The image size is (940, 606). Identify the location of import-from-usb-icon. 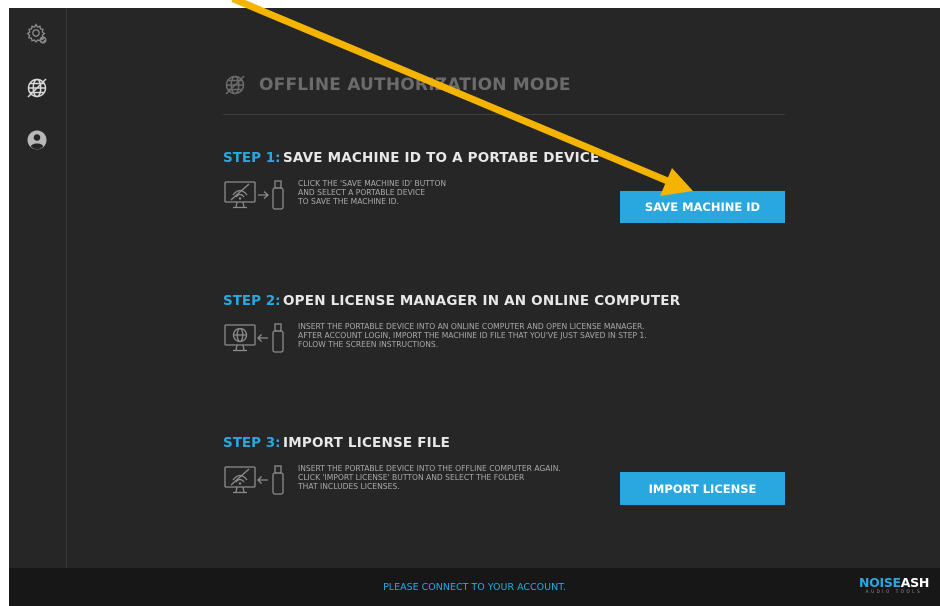
(256, 480).